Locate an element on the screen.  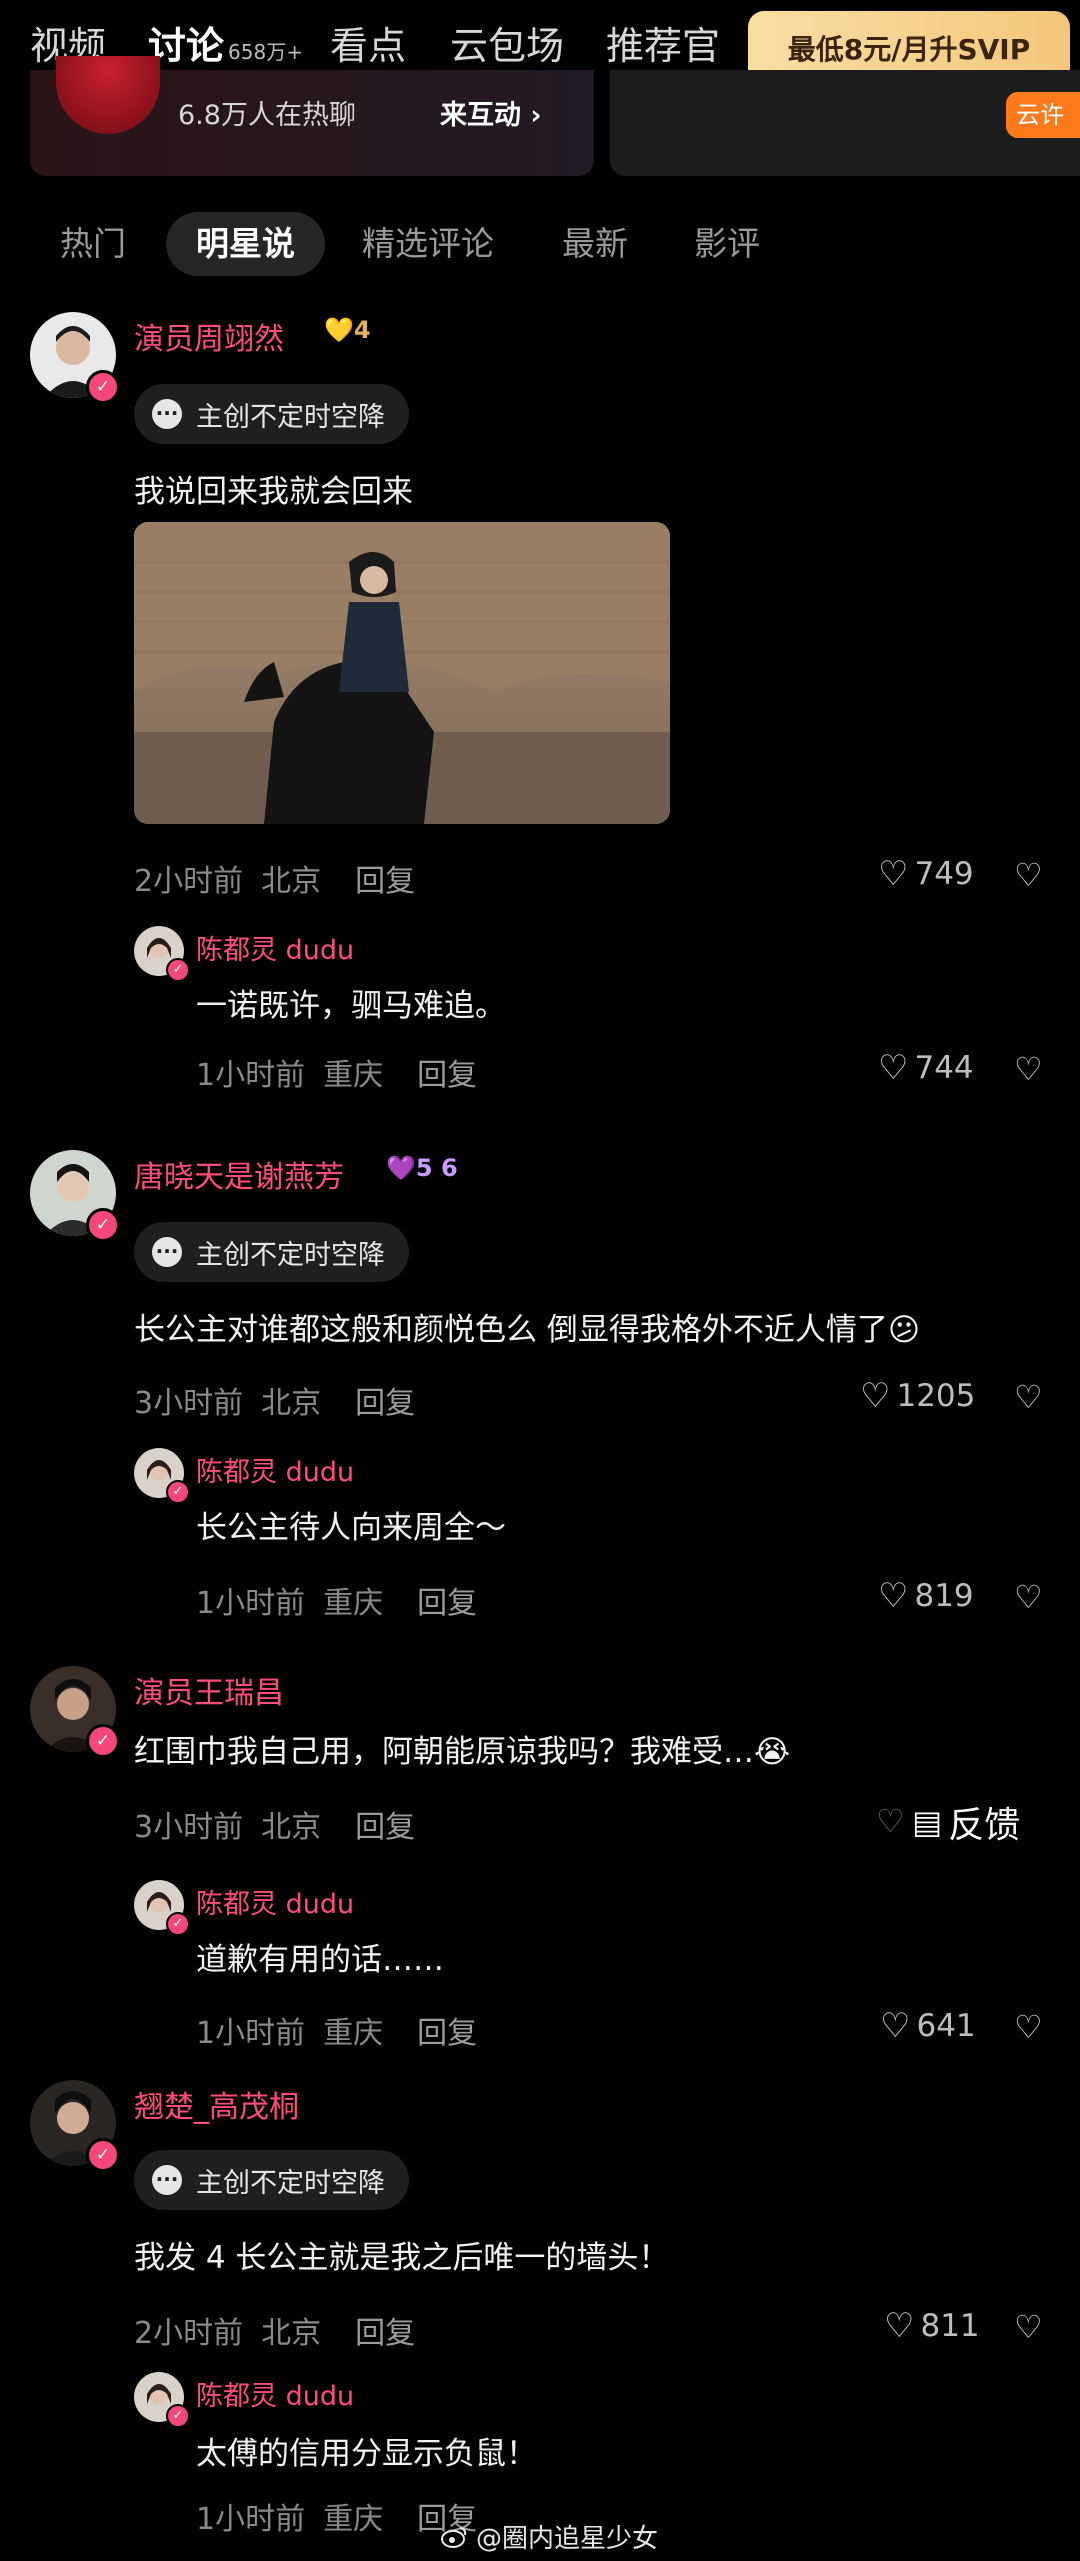
discuss-count: 658万+ is located at coordinates (265, 52).